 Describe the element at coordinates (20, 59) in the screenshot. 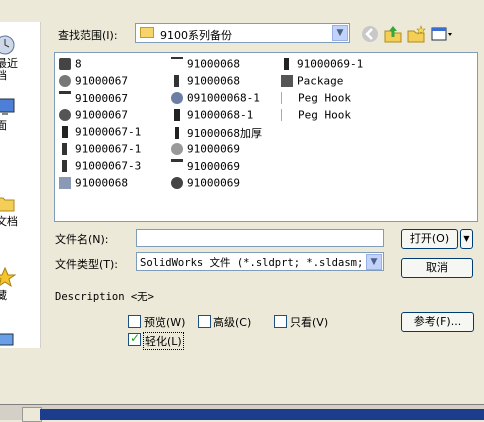

I see `place-recent: 最近 档` at that location.